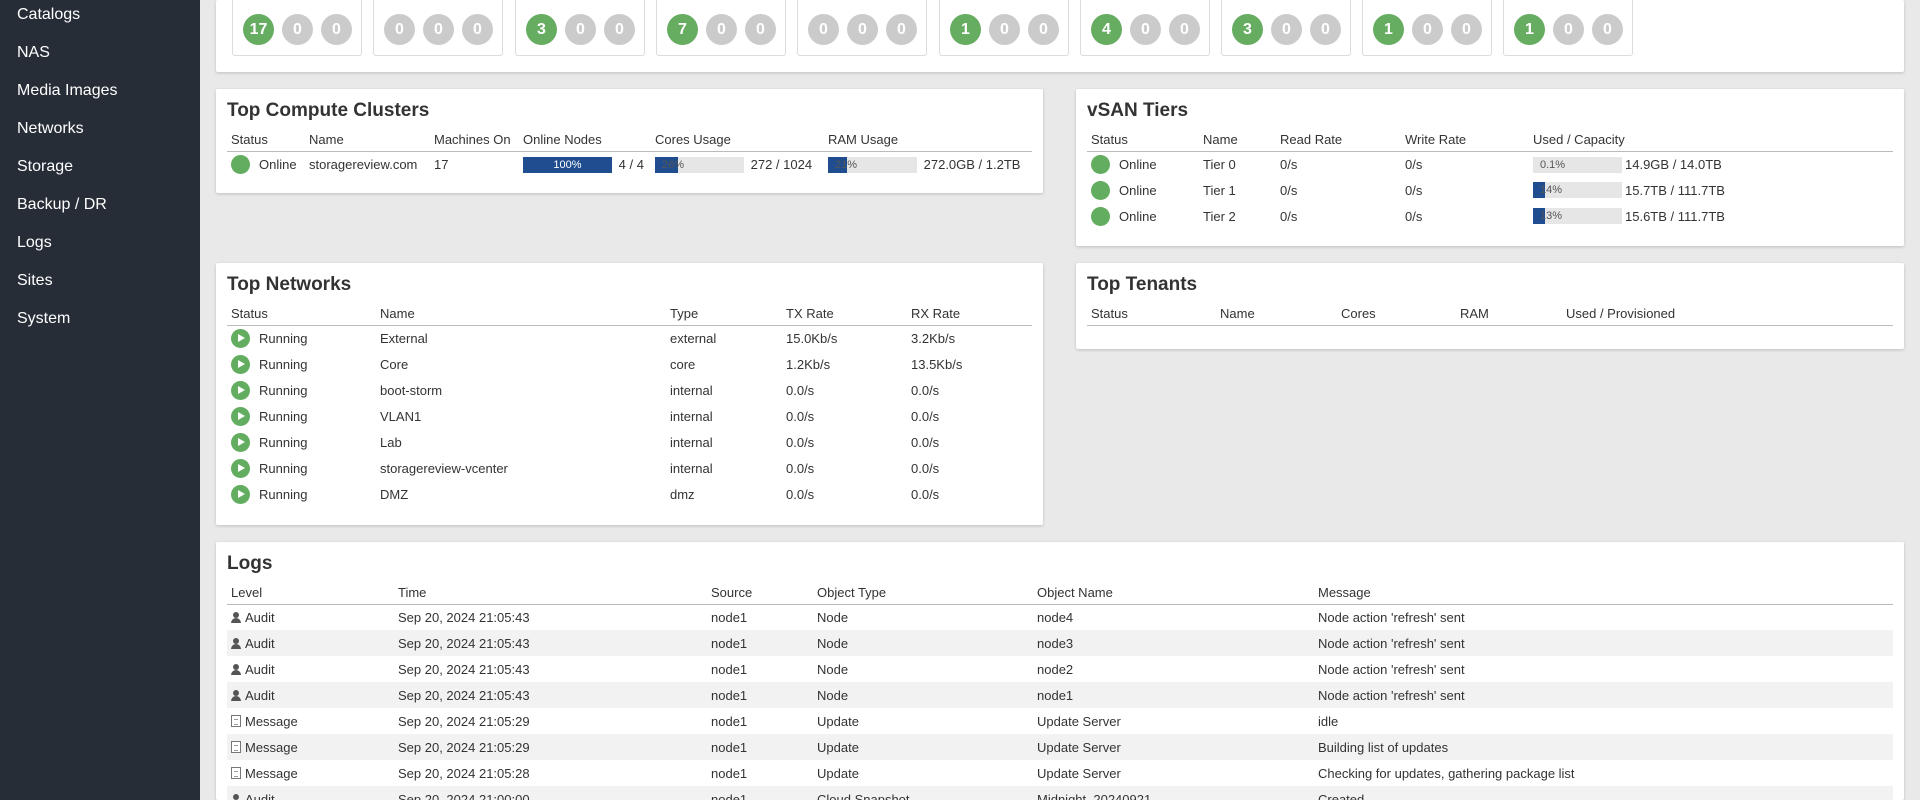 The image size is (1920, 800). Describe the element at coordinates (1145, 28) in the screenshot. I see `counter-group: 400` at that location.